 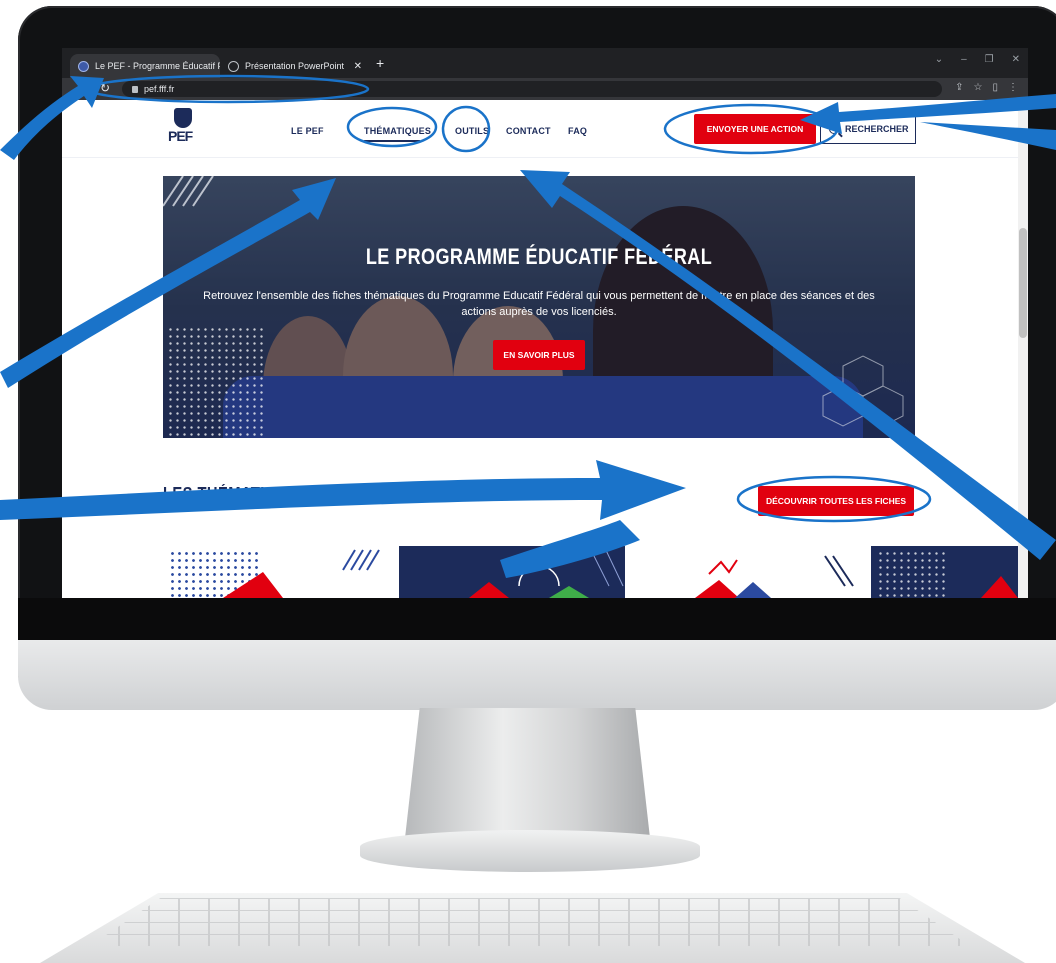 I want to click on page-scrollbar, so click(x=1023, y=349).